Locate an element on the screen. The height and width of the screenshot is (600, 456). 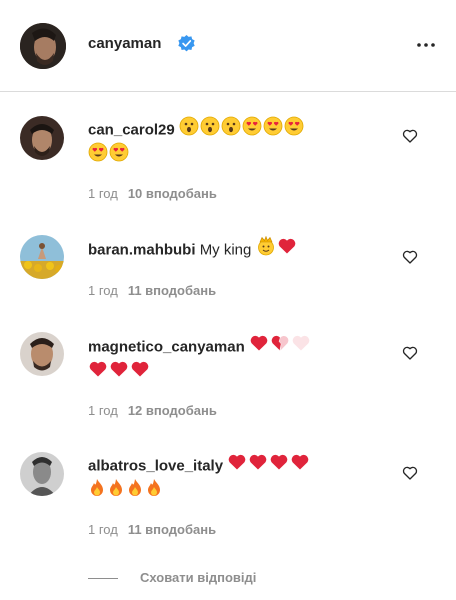
comment-body: can_carol29 is located at coordinates (196, 130).